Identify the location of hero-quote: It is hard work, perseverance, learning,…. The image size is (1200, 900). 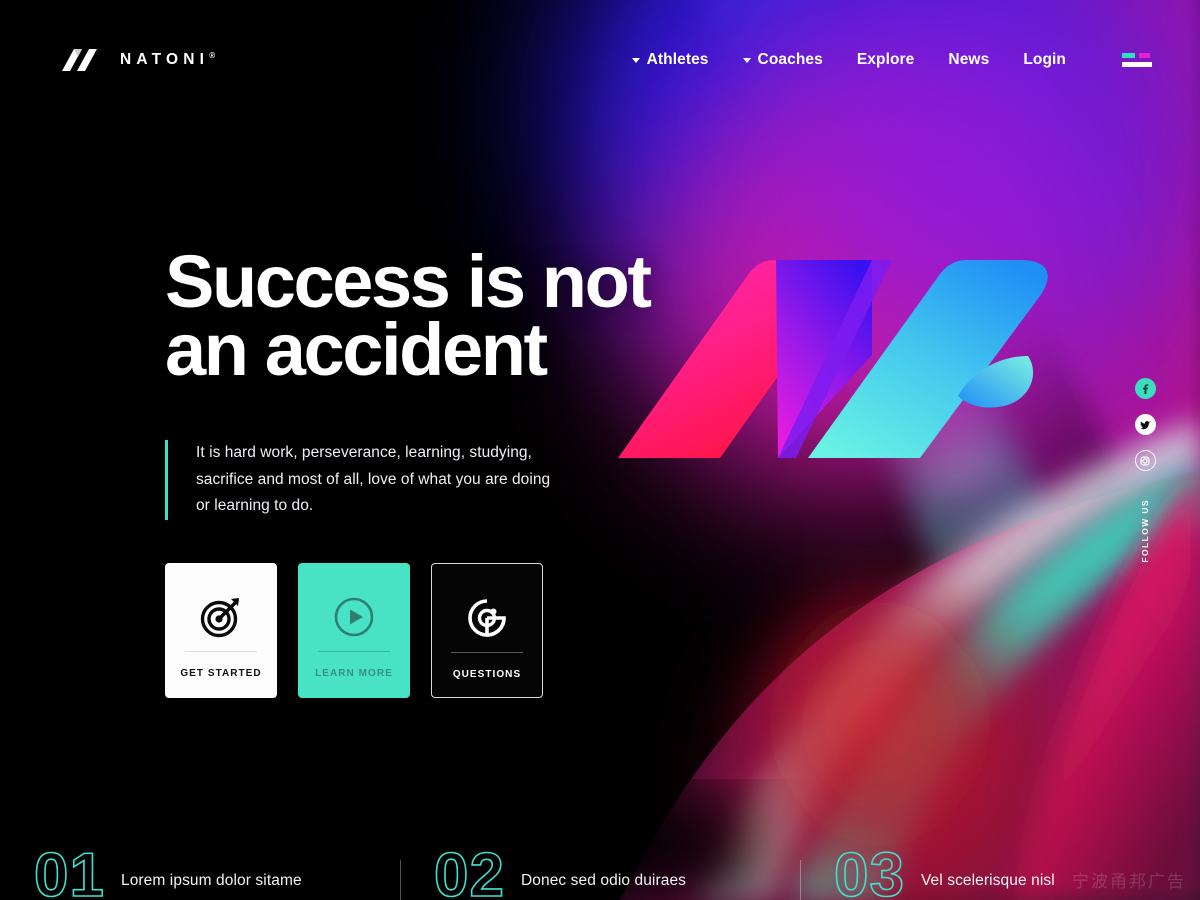
(361, 480).